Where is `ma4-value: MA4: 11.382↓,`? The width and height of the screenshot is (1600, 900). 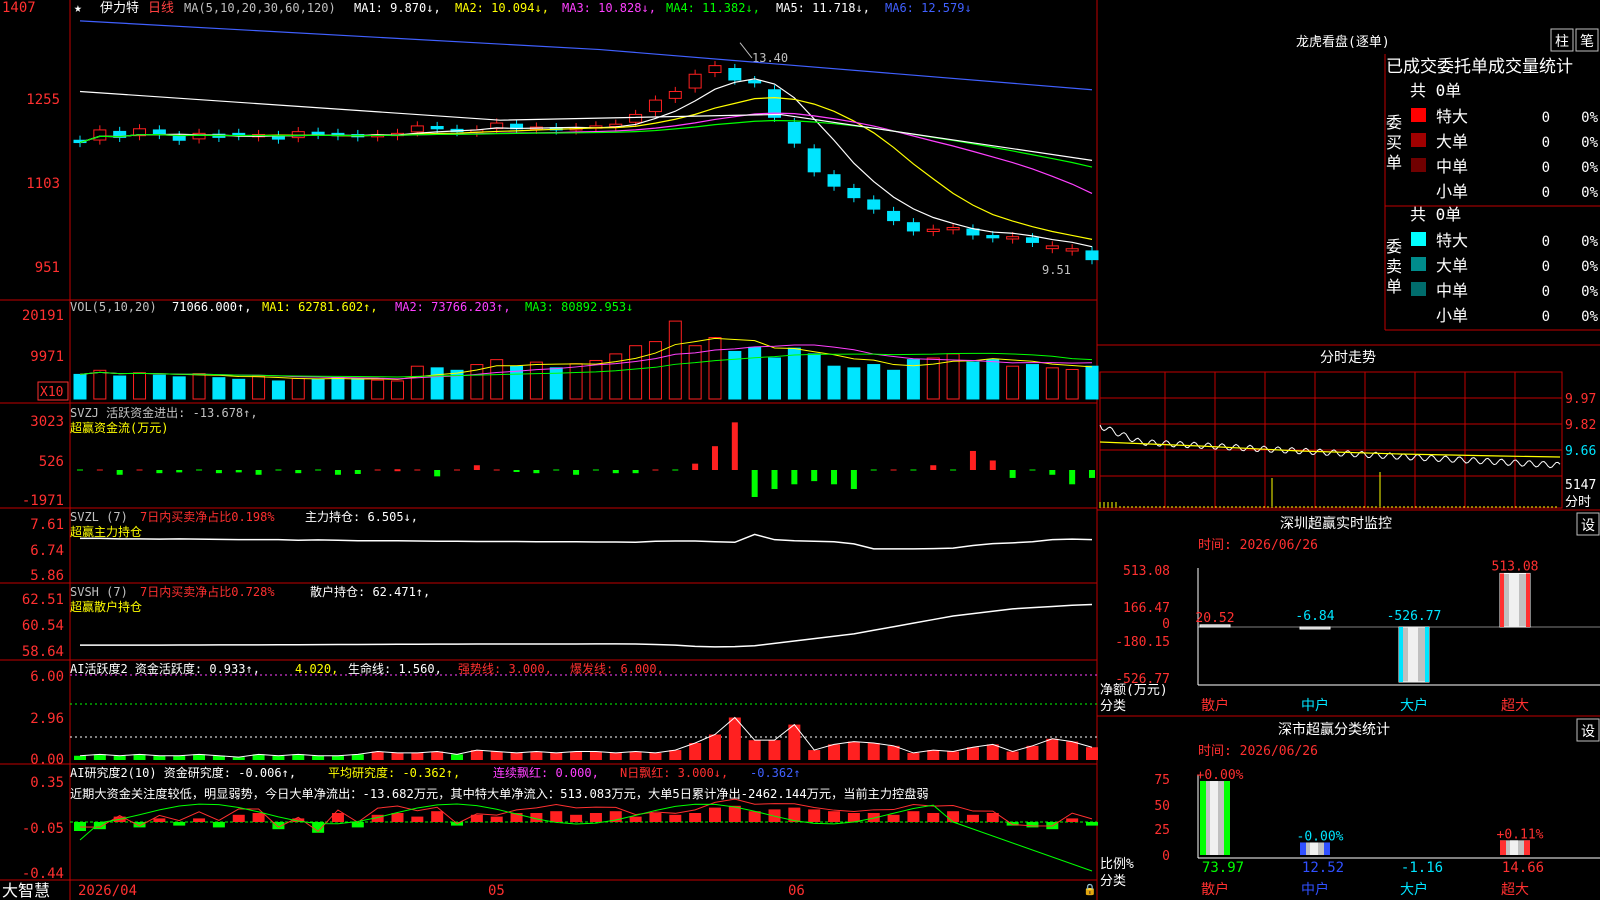 ma4-value: MA4: 11.382↓, is located at coordinates (713, 8).